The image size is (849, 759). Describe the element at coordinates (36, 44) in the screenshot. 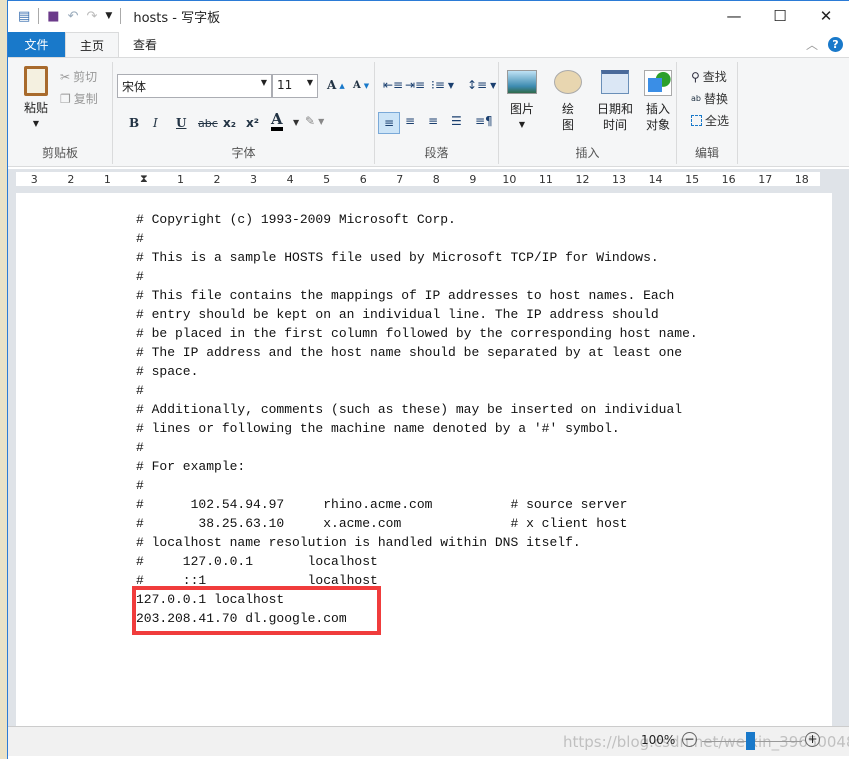

I see `tab-file: 文件` at that location.